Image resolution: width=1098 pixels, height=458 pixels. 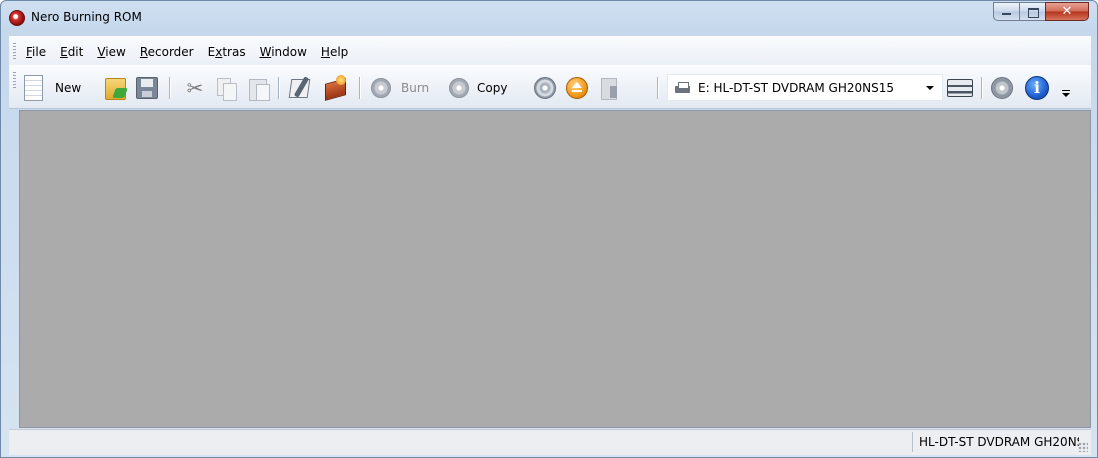 I want to click on eject-icon, so click(x=577, y=88).